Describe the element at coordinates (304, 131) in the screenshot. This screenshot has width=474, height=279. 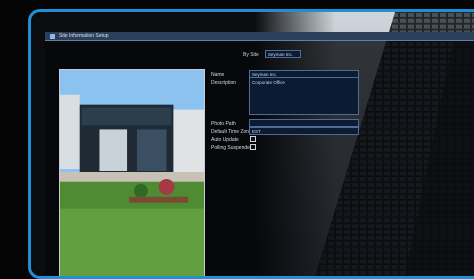
I see `time-zone-select: EST` at that location.